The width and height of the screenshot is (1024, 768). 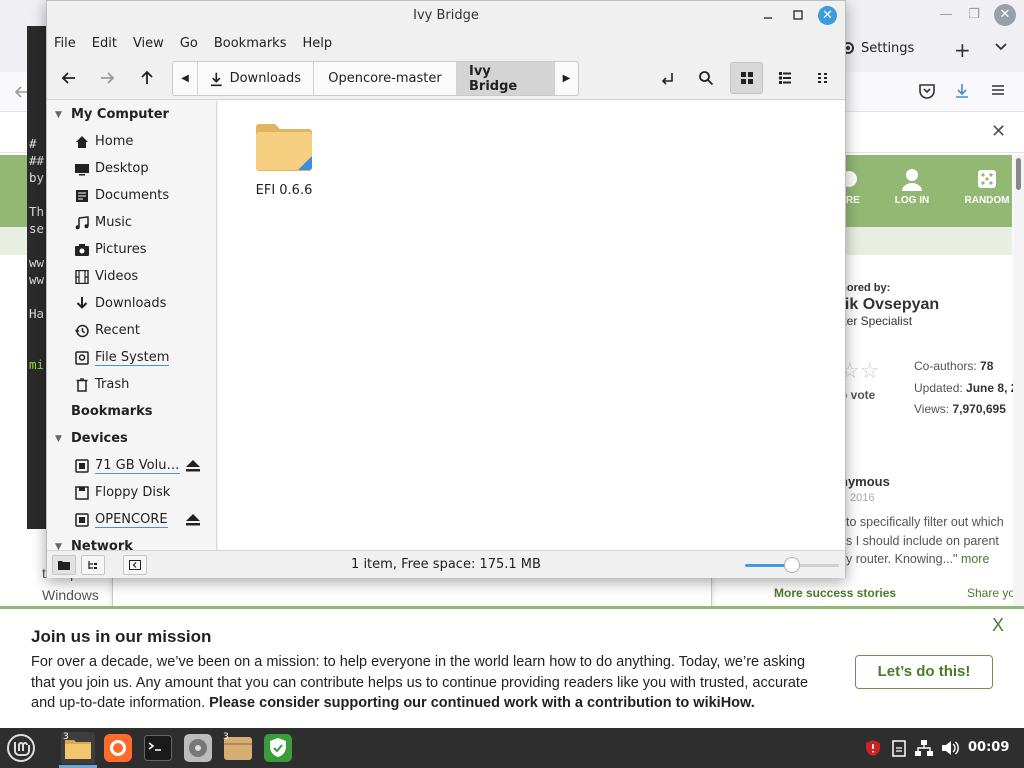 I want to click on new-tab-button: +, so click(x=962, y=50).